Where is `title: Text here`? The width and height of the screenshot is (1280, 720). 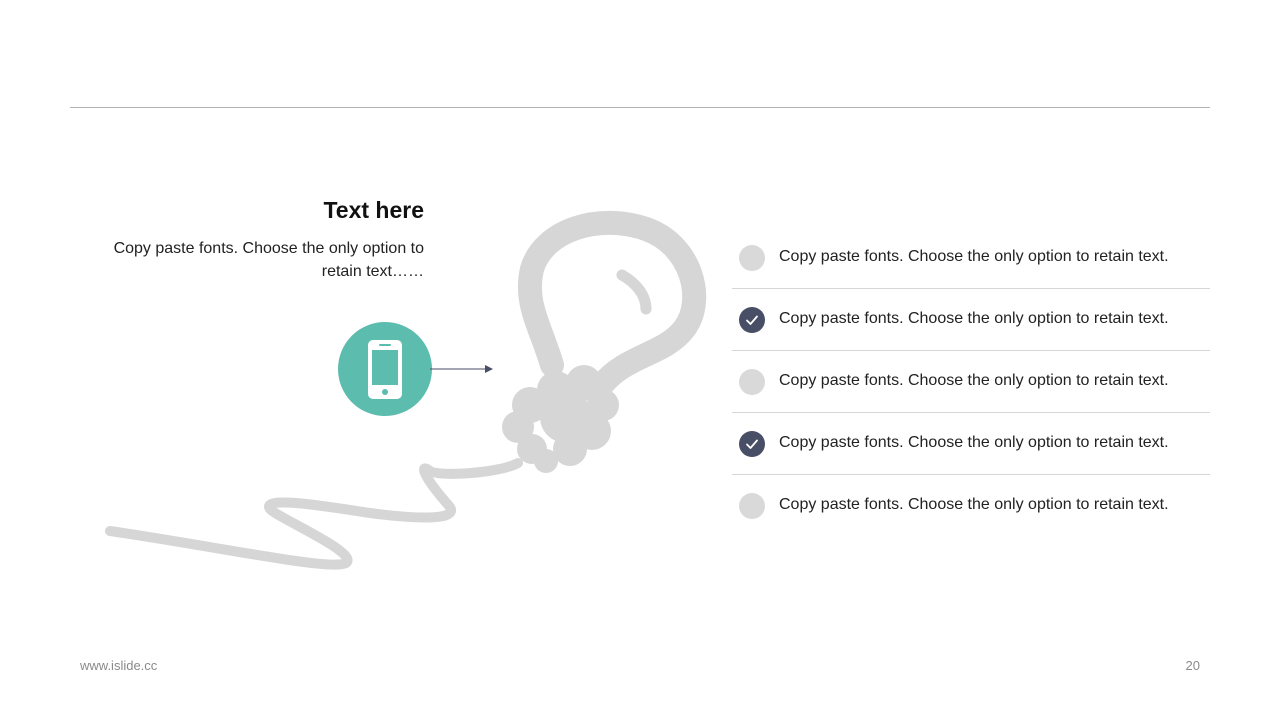 title: Text here is located at coordinates (373, 210).